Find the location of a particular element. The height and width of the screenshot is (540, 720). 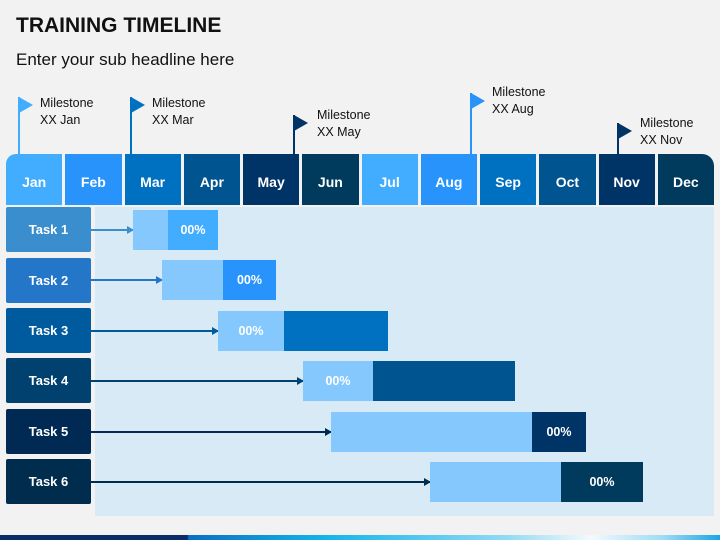

milestone-label: Milestone XX Aug is located at coordinates (519, 101).